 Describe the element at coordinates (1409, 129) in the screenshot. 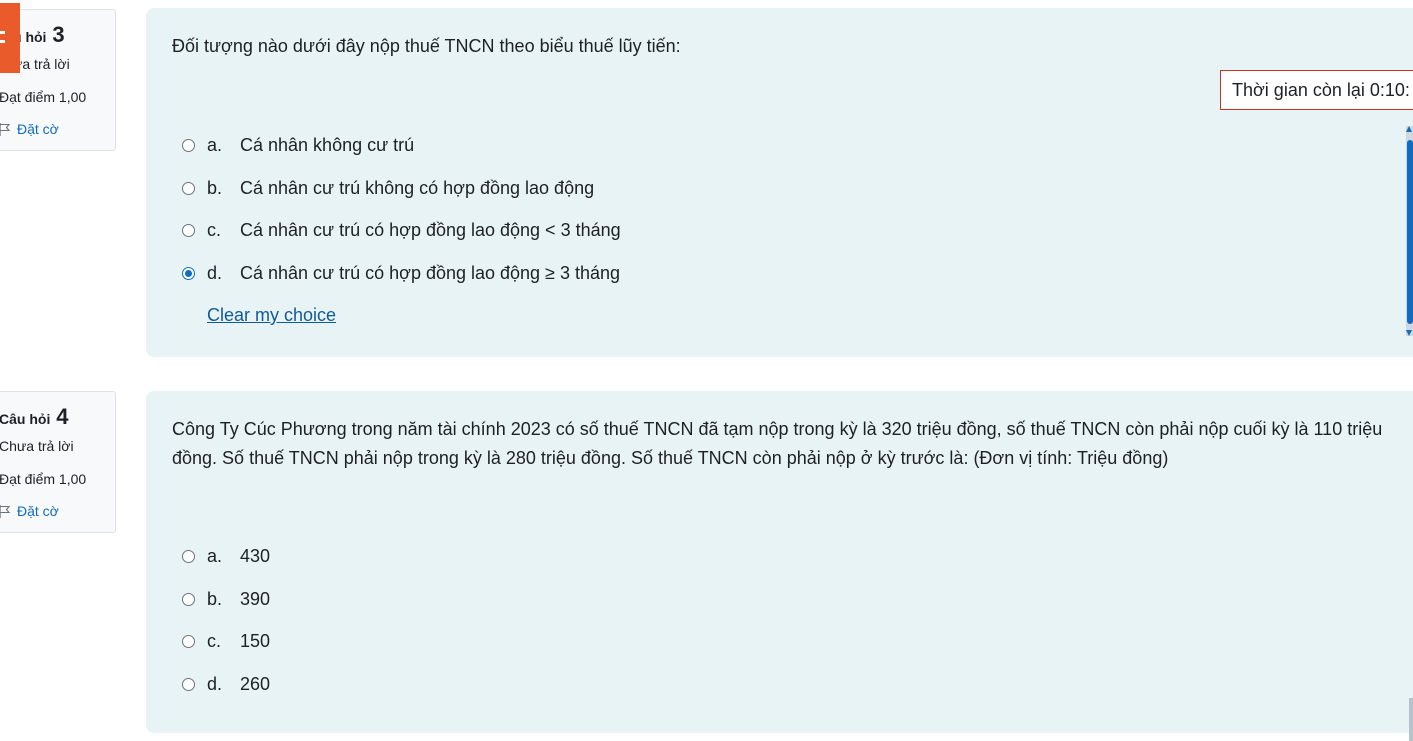

I see `scroll-up-icon` at that location.